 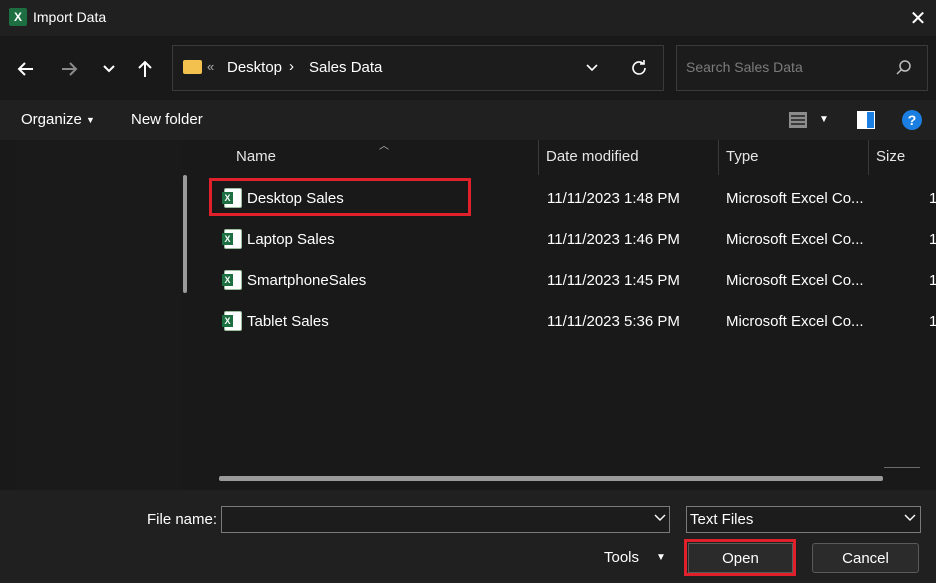 I want to click on recent-locations-button, so click(x=109, y=69).